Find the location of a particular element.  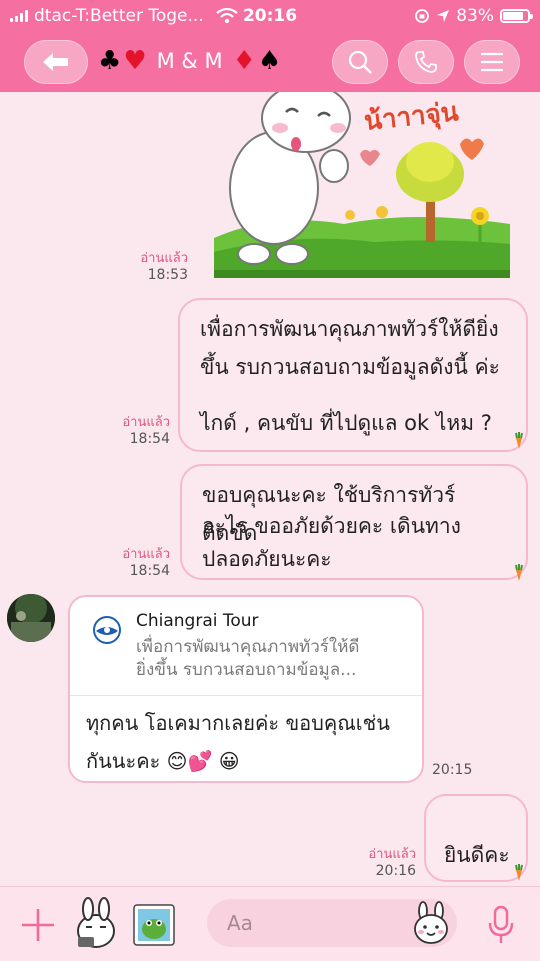

back-button is located at coordinates (56, 62).